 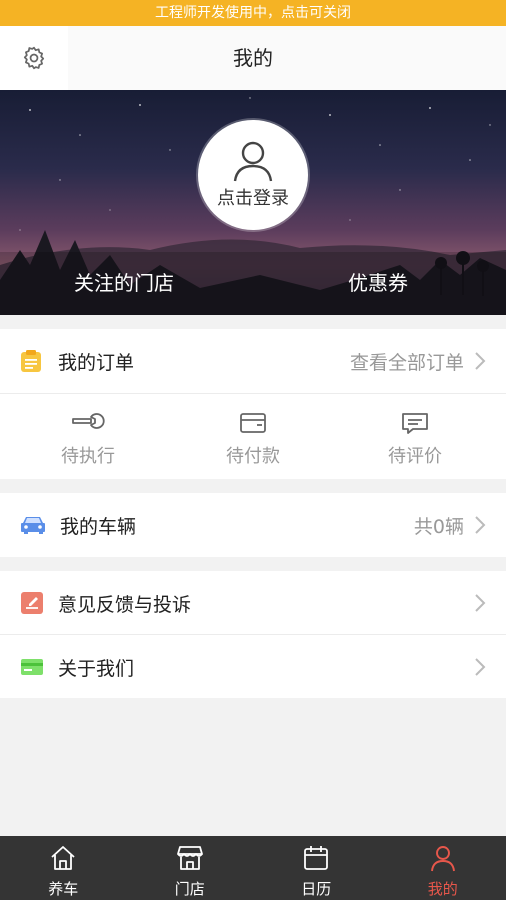 What do you see at coordinates (253, 13) in the screenshot?
I see `dev-banner: 工程师开发使用中，点击可关闭` at bounding box center [253, 13].